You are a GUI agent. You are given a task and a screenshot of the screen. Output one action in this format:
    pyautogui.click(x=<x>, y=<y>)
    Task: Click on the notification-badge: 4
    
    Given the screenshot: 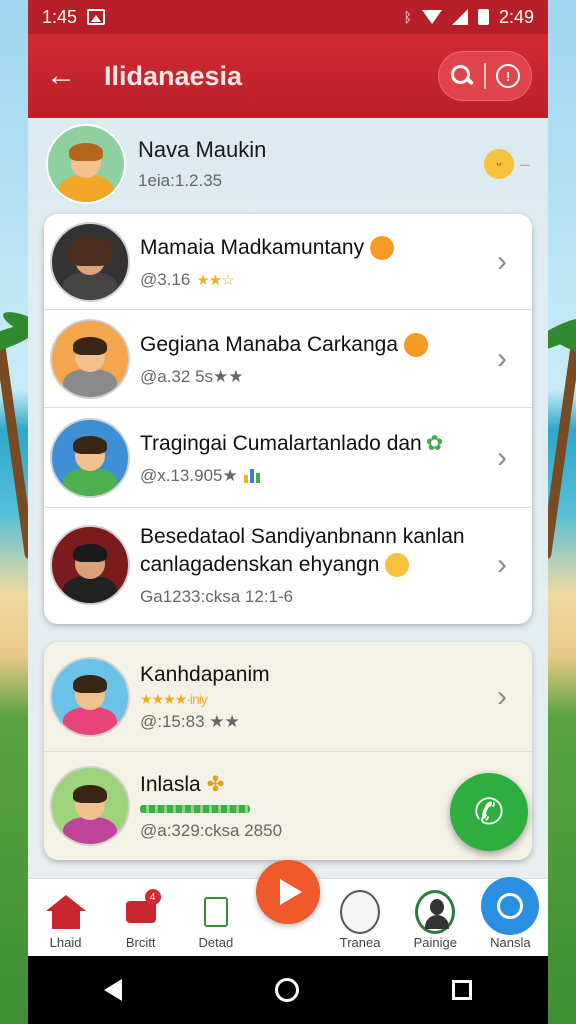 What is the action you would take?
    pyautogui.click(x=152, y=897)
    